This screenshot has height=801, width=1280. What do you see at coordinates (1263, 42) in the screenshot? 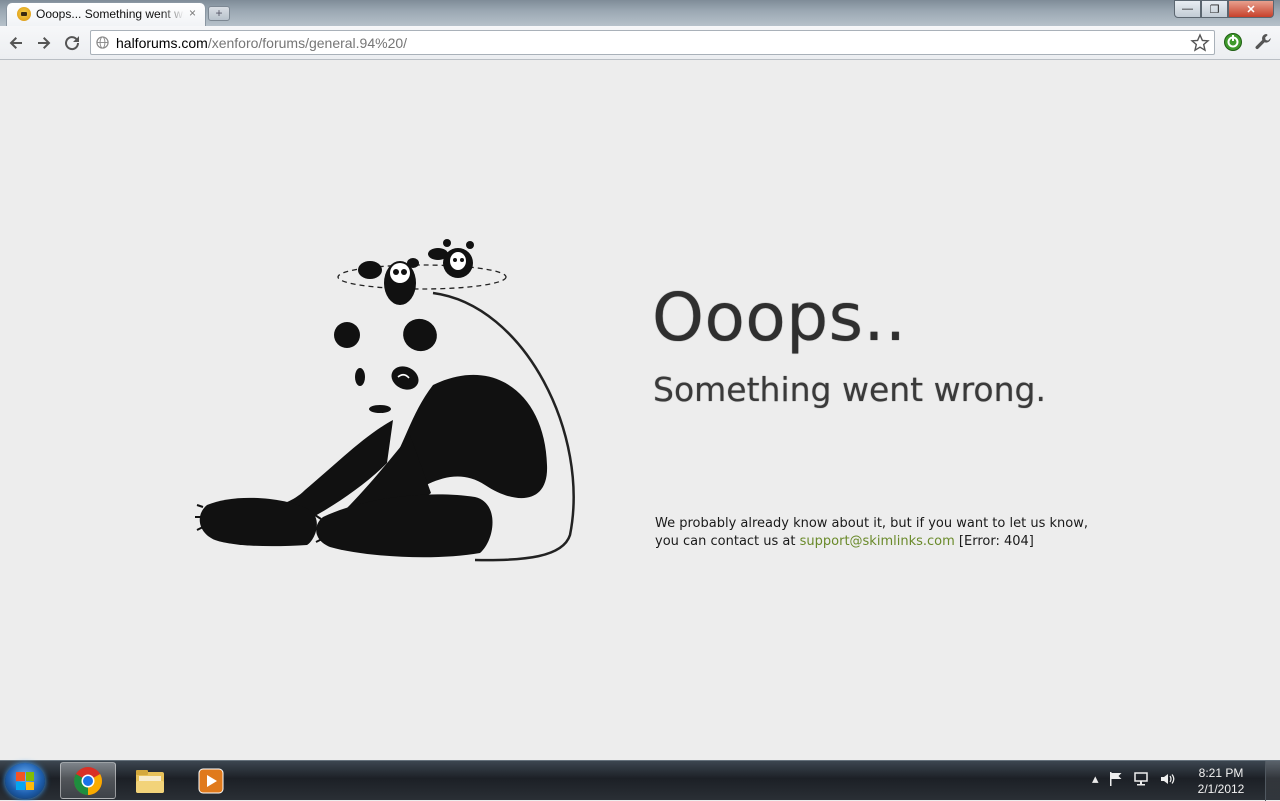
I see `wrench-icon` at bounding box center [1263, 42].